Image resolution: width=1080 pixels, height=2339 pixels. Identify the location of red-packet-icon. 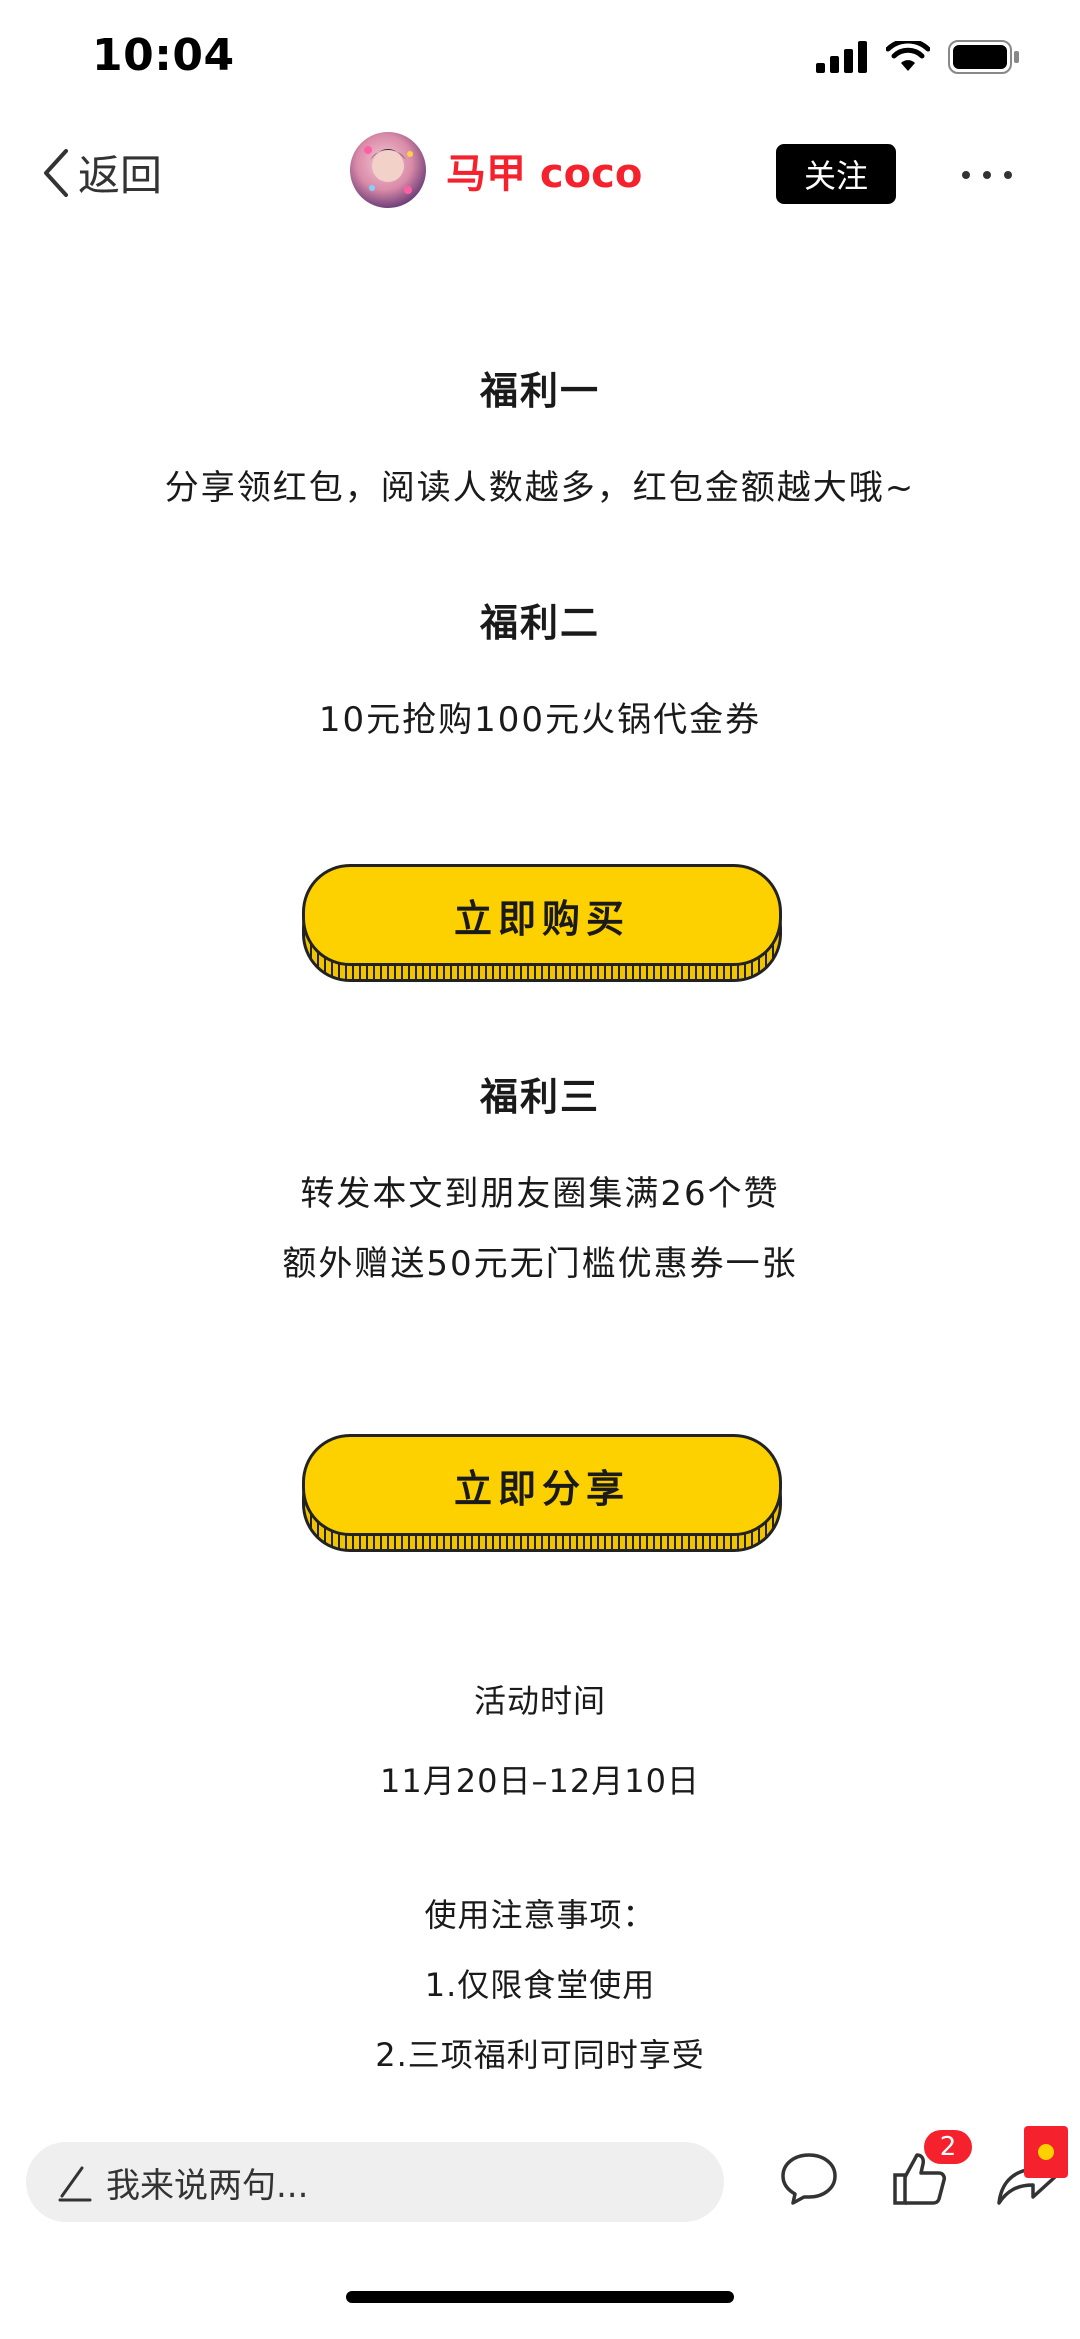
(1046, 2152).